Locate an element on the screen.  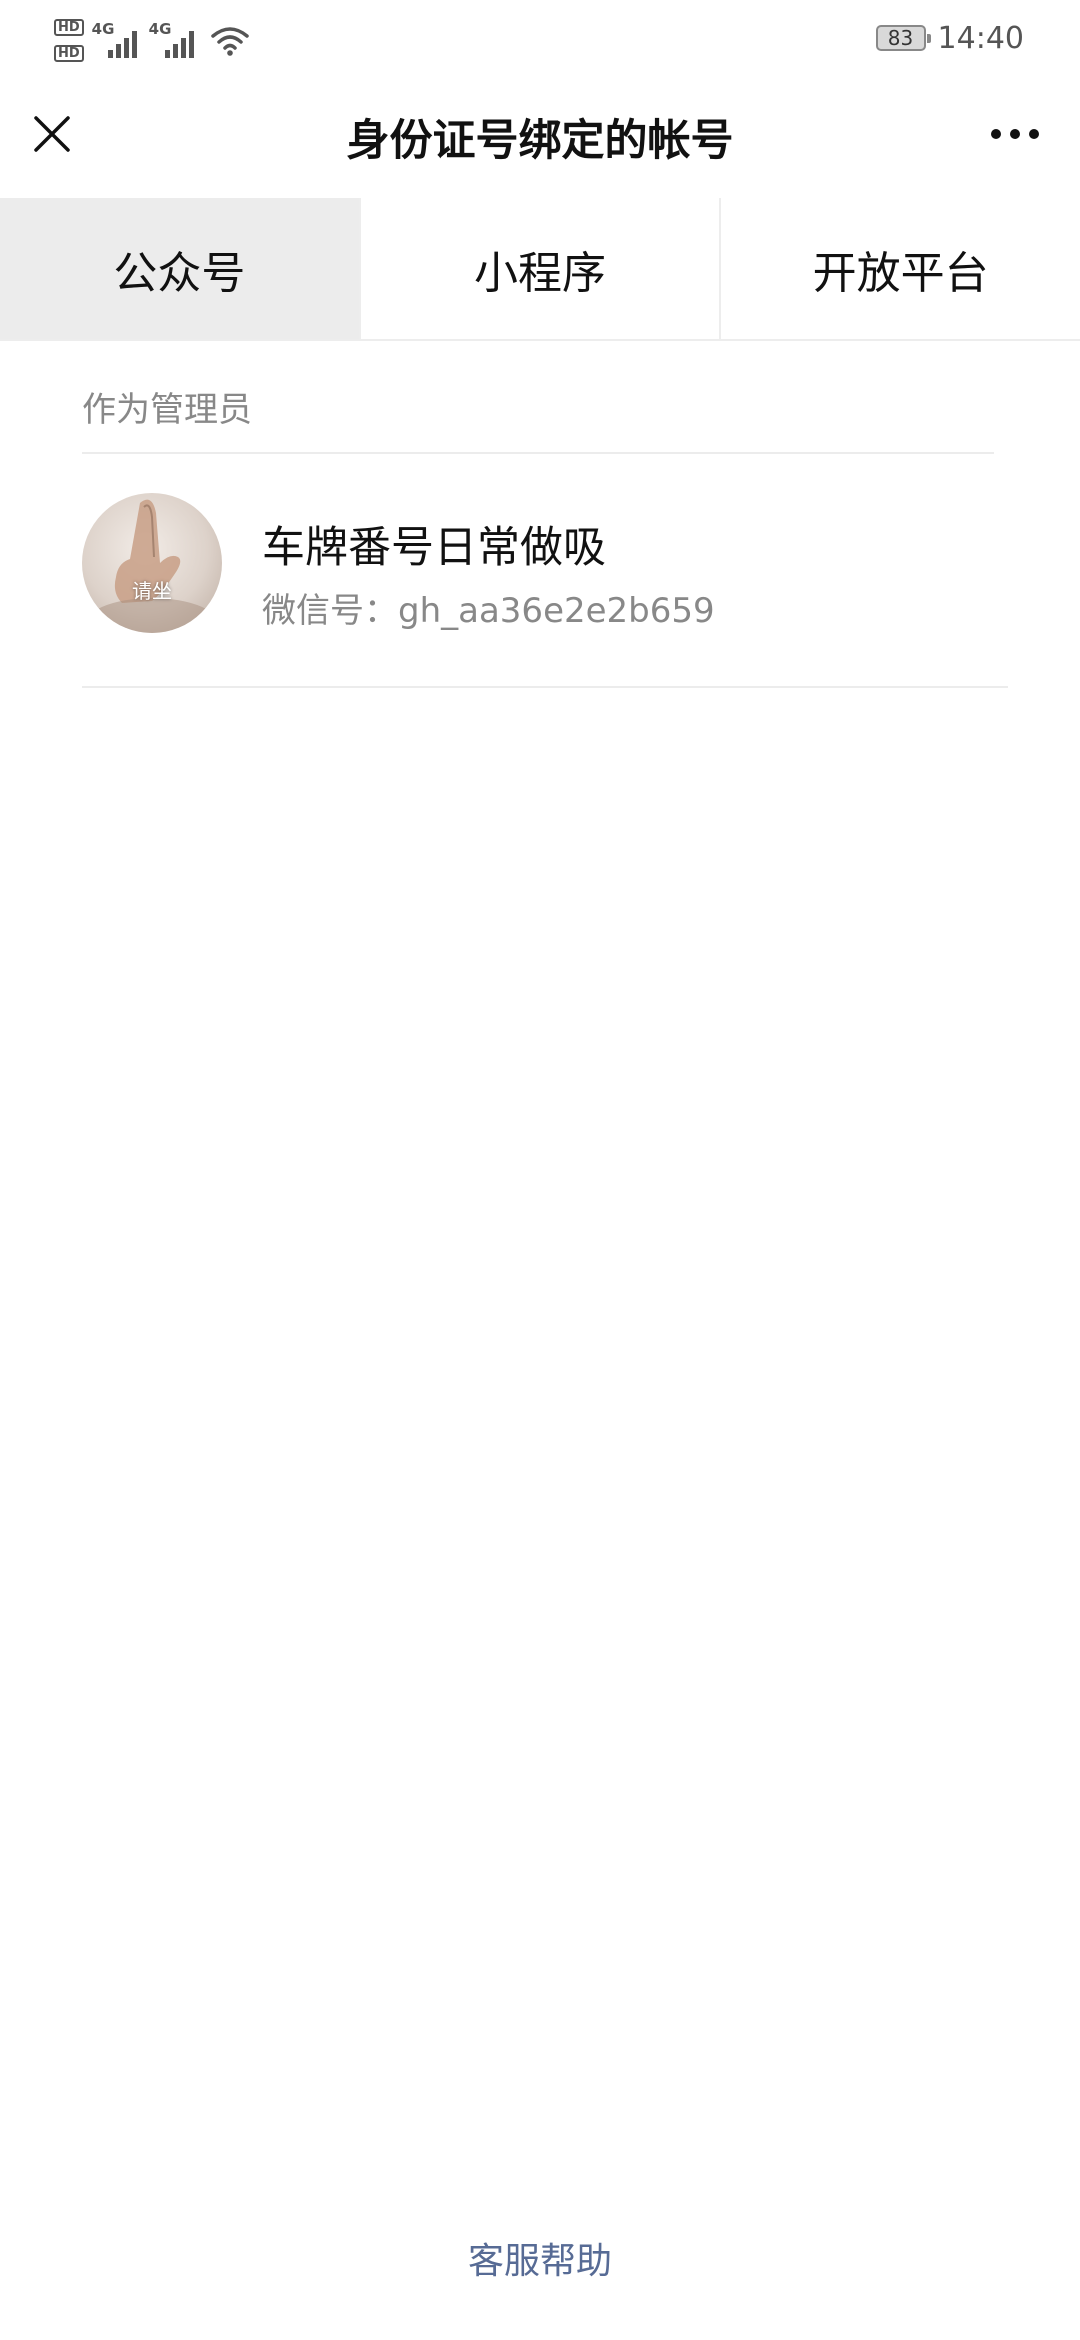
customer-service-help-link: 客服帮助 is located at coordinates (540, 2258).